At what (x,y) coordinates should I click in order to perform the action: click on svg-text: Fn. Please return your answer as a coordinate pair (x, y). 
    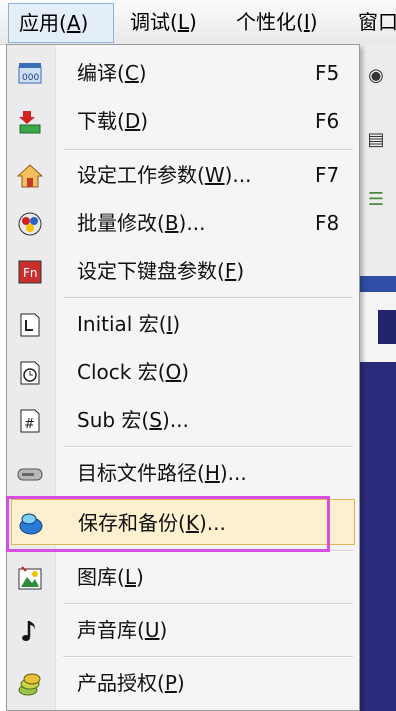
    Looking at the image, I should click on (30, 273).